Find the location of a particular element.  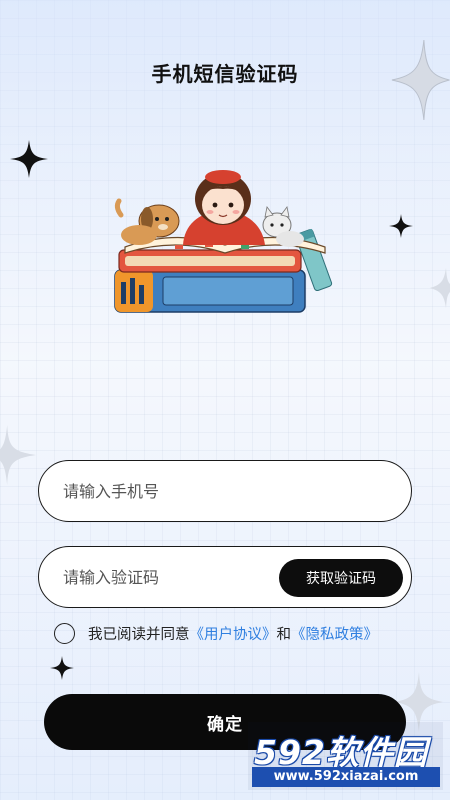

phone-field is located at coordinates (225, 491).